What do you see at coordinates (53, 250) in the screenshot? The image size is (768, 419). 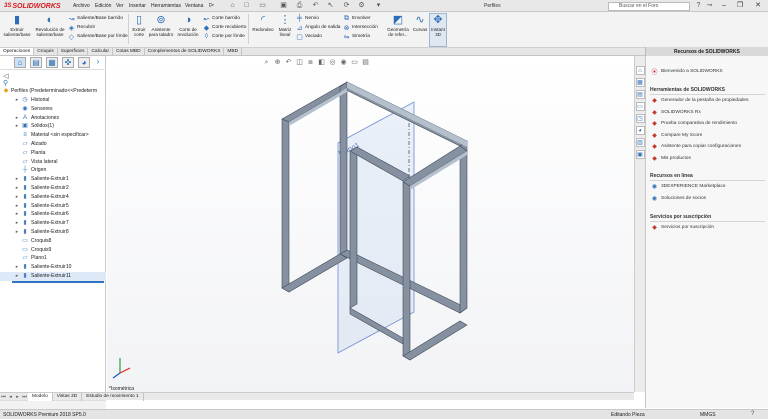 I see `tree-item: ▭ Croquis9` at bounding box center [53, 250].